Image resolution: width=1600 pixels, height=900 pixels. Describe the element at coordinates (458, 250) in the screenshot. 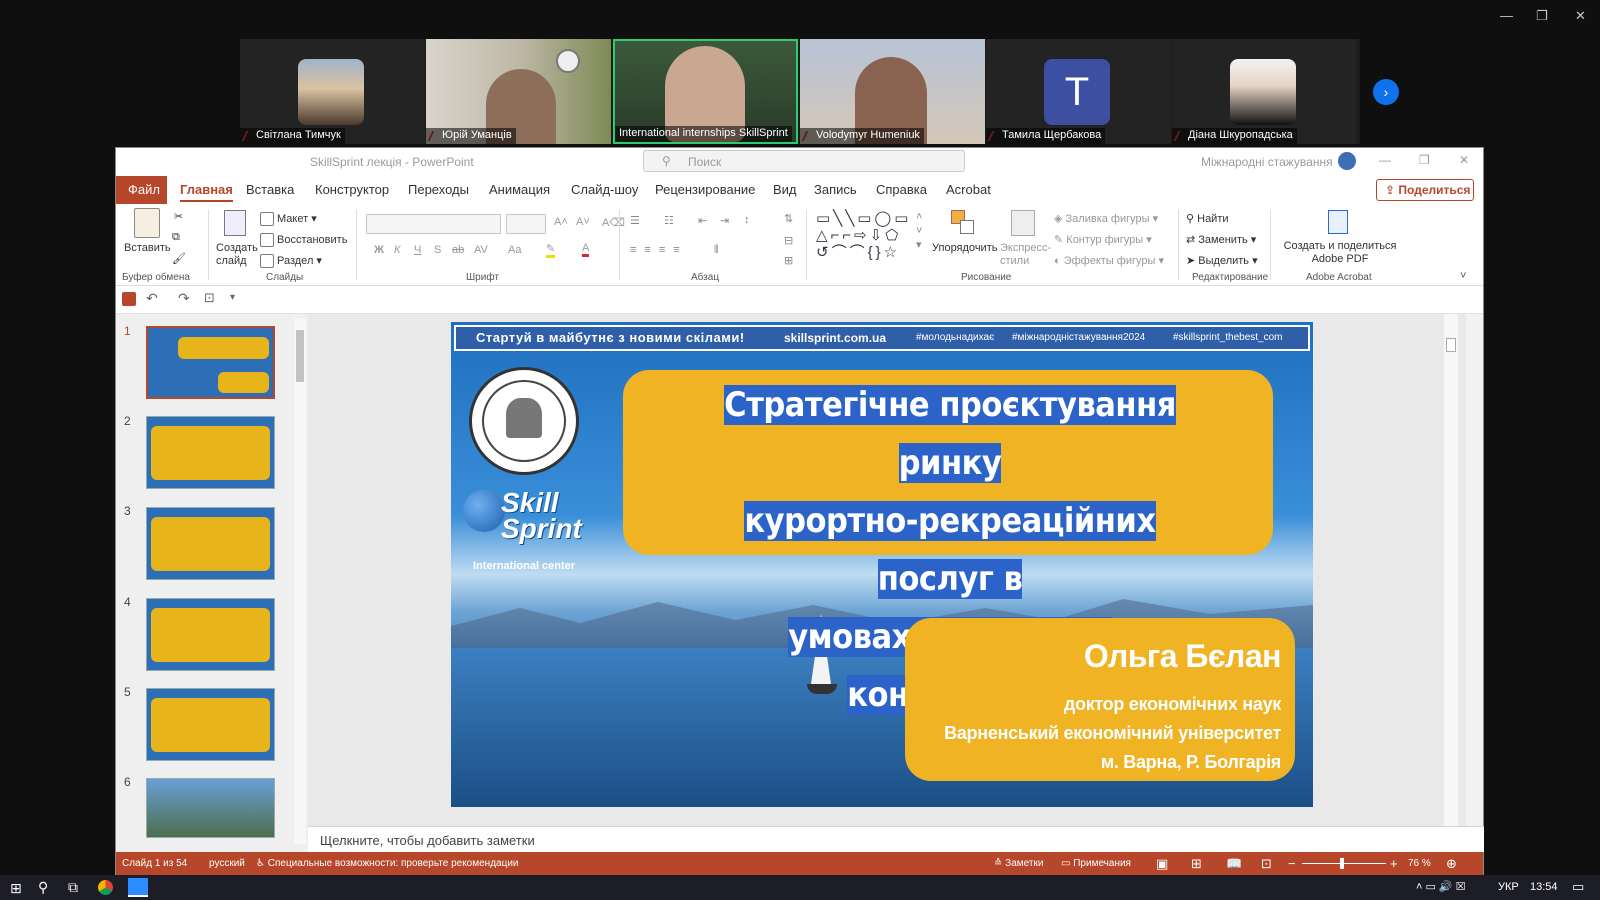

I see `strike-button: ab` at that location.